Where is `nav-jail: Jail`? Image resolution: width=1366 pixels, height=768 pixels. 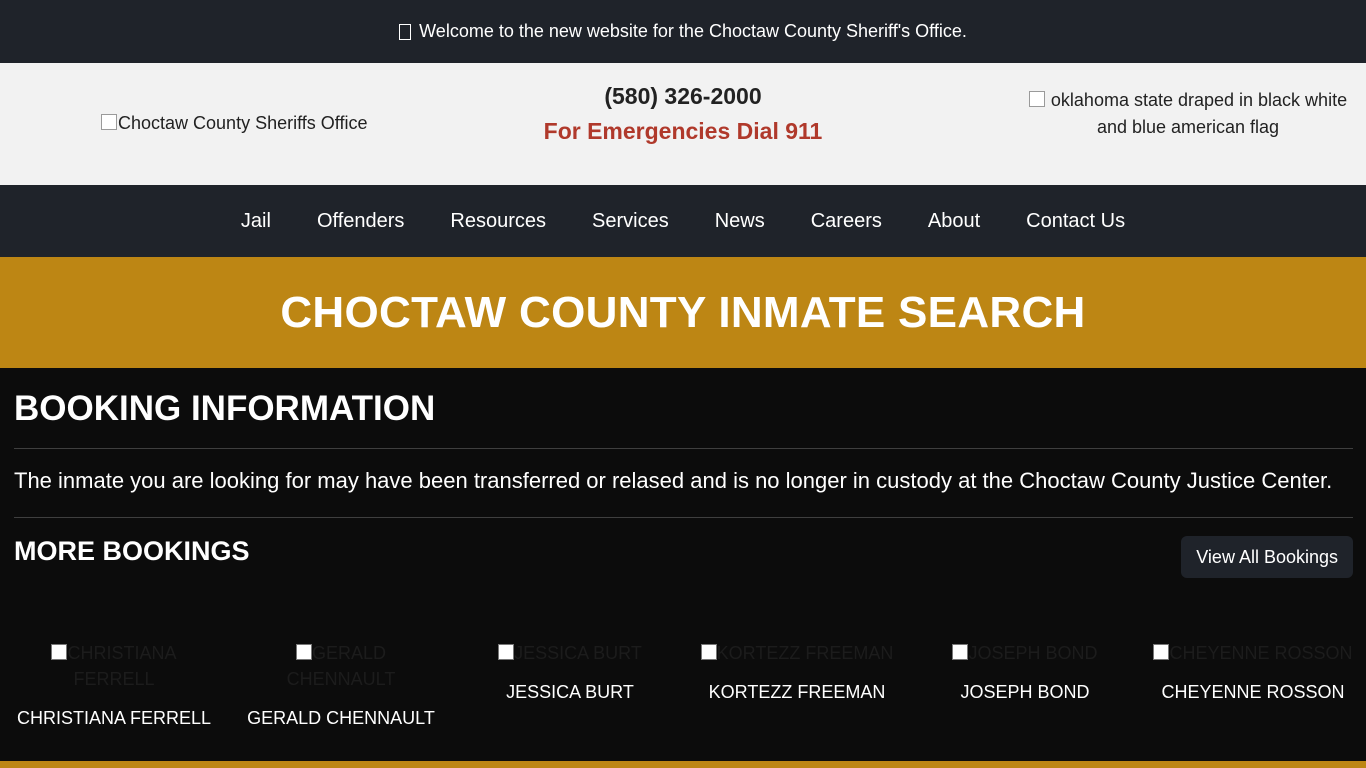
nav-jail: Jail is located at coordinates (256, 221).